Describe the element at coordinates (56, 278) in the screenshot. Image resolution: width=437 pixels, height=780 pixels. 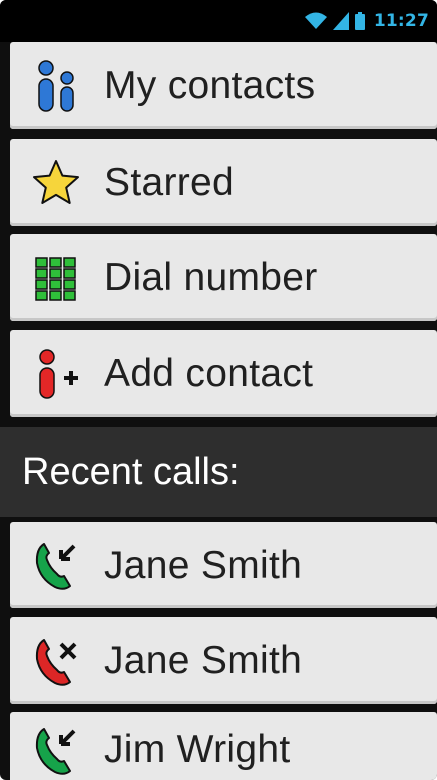
I see `dialpad-icon` at that location.